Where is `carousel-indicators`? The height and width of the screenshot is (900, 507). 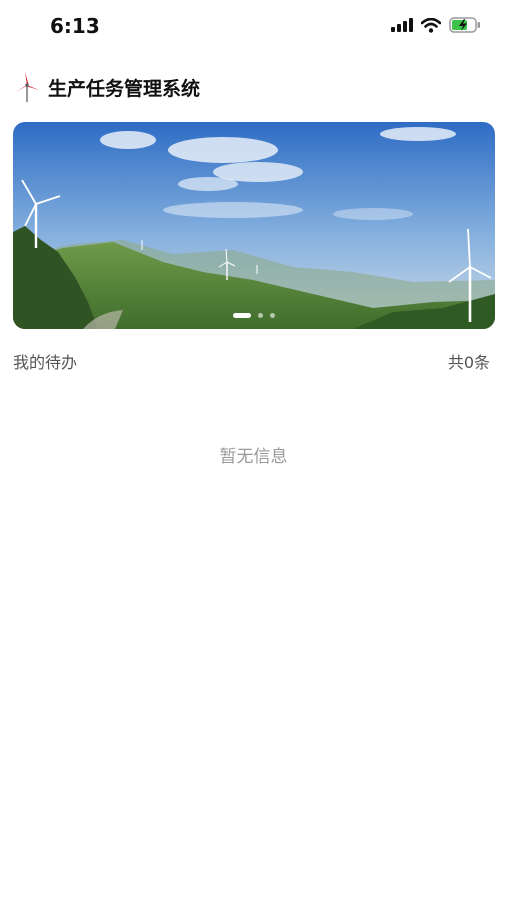
carousel-indicators is located at coordinates (254, 315).